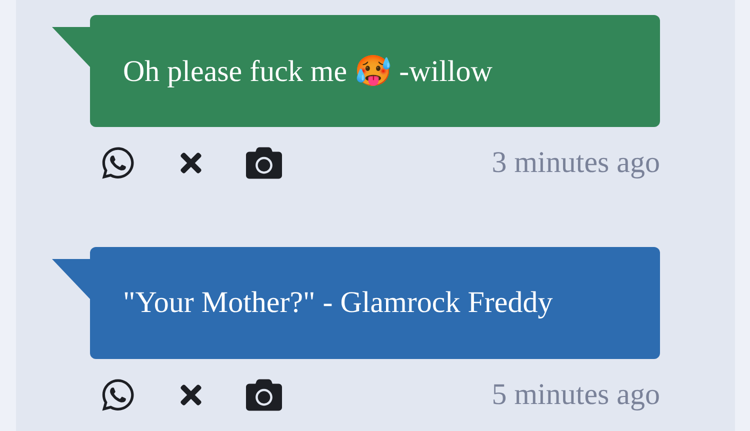  I want to click on message-time: 3 minutes ago, so click(576, 163).